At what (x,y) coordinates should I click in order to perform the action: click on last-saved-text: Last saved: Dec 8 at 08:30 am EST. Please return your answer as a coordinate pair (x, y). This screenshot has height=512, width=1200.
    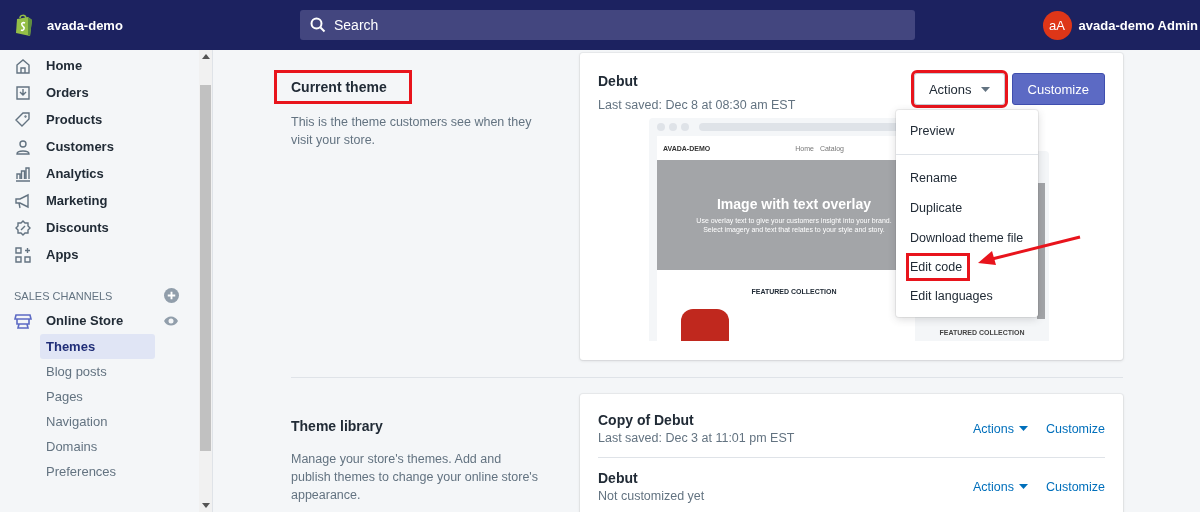
    Looking at the image, I should click on (697, 105).